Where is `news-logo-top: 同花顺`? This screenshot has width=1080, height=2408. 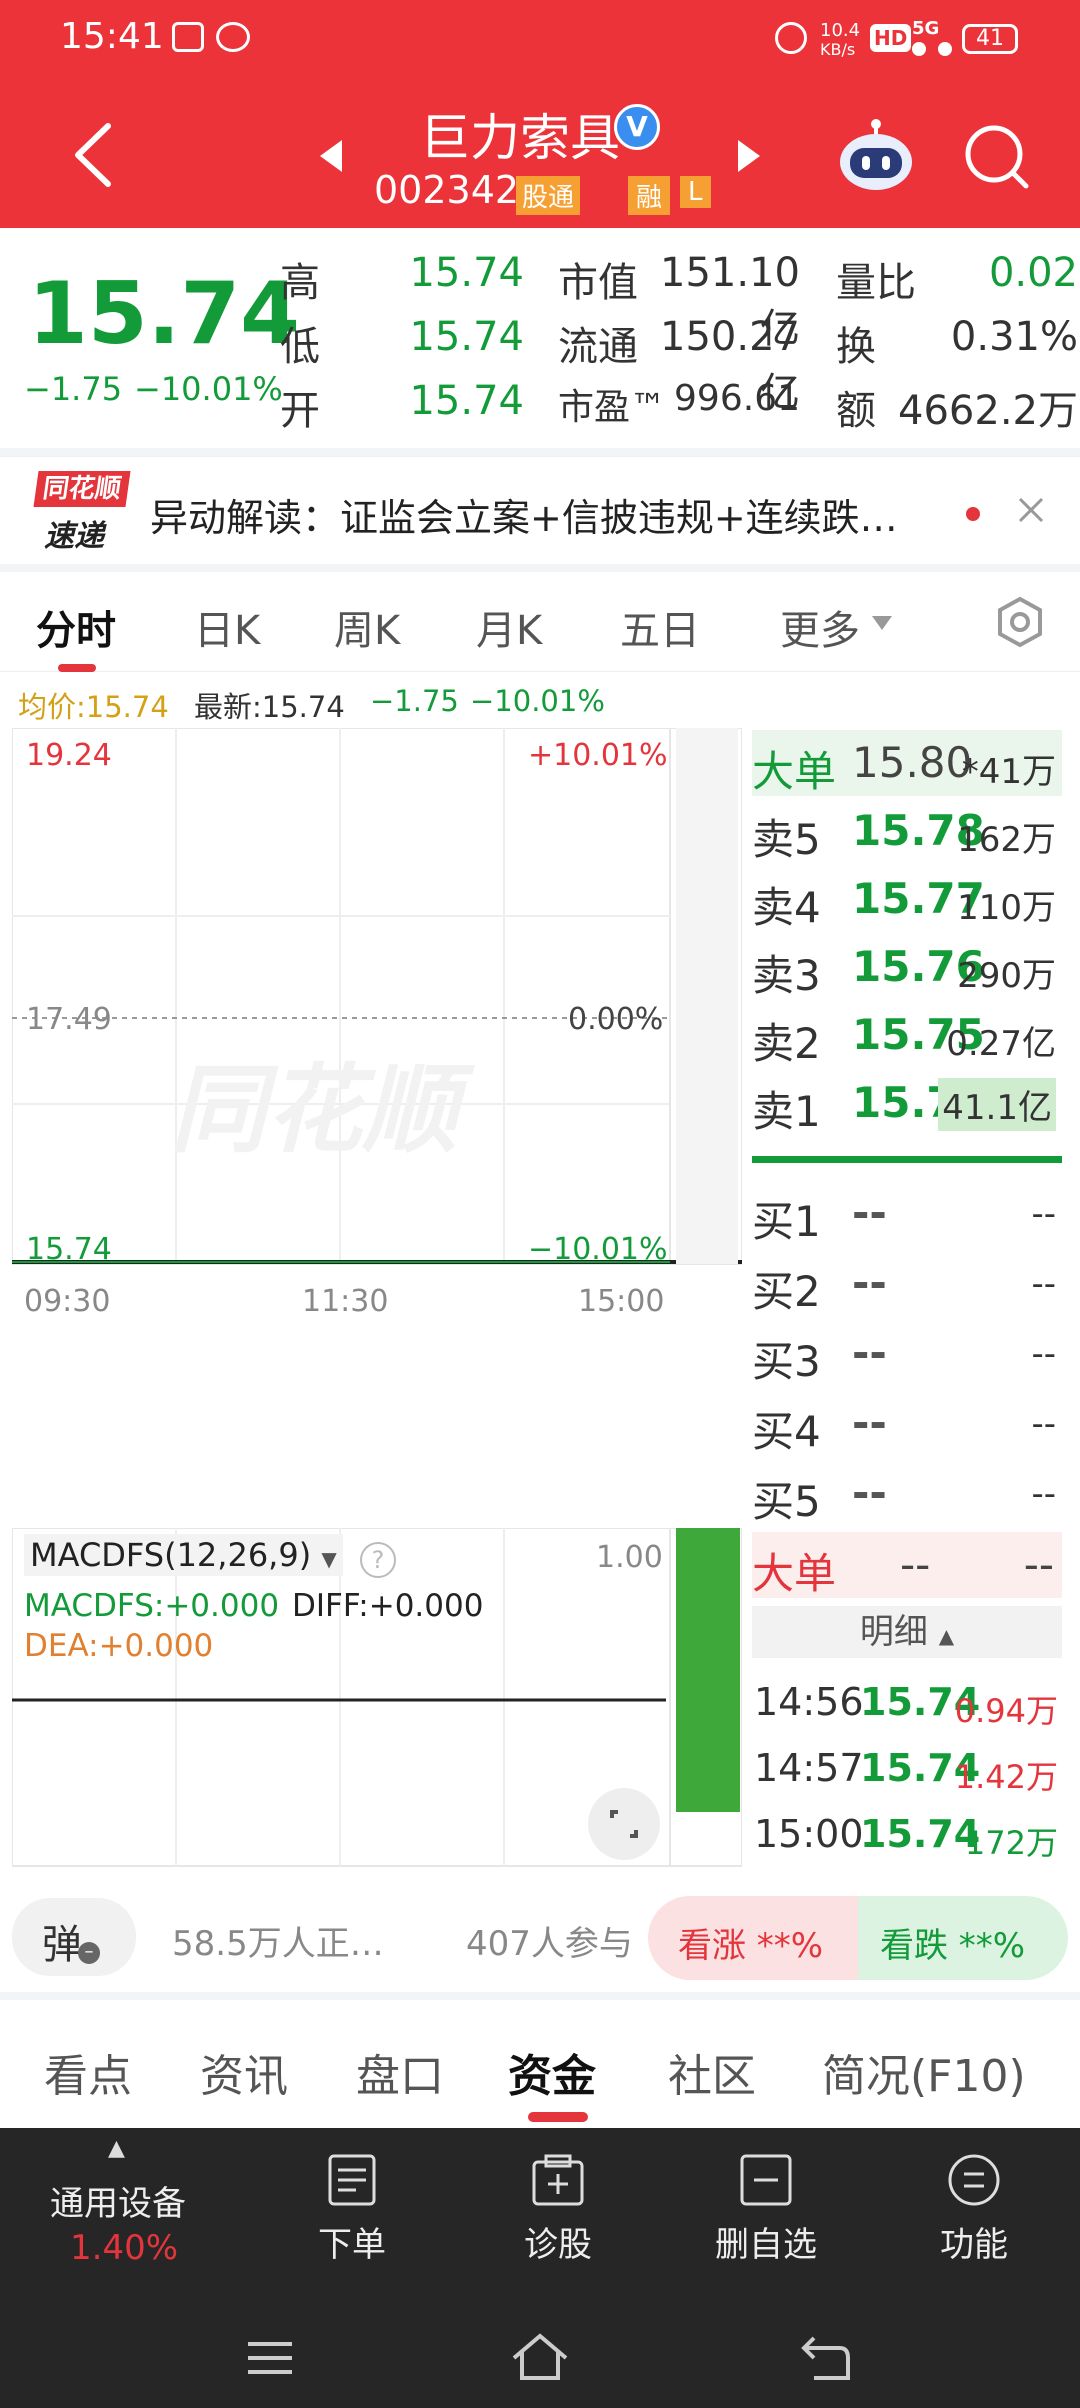 news-logo-top: 同花顺 is located at coordinates (82, 489).